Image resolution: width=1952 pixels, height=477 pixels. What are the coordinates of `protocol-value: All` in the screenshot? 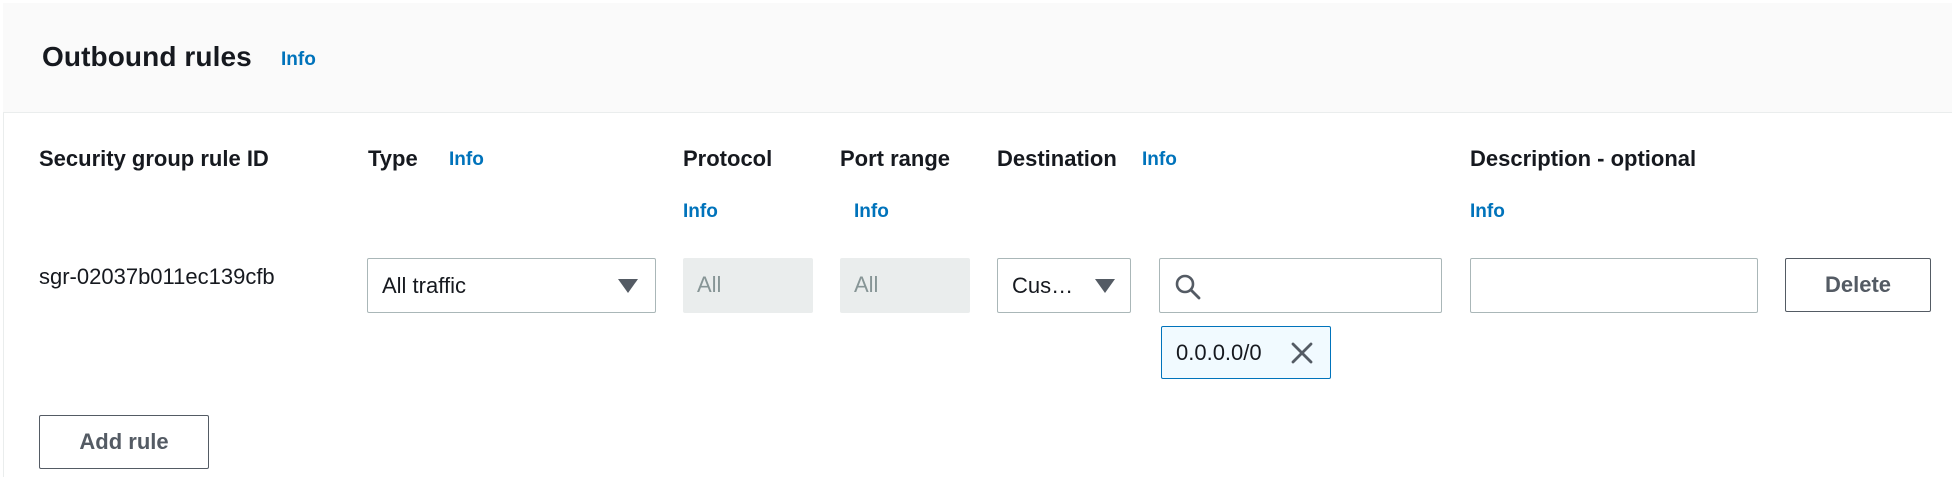 It's located at (709, 284).